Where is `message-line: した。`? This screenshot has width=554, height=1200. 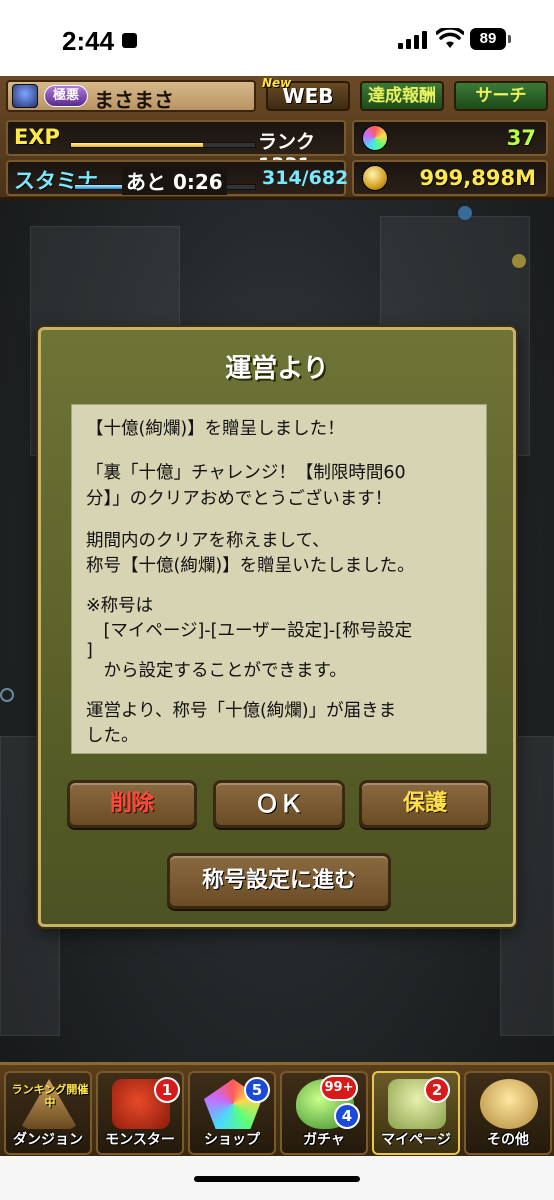
message-line: した。 is located at coordinates (112, 736).